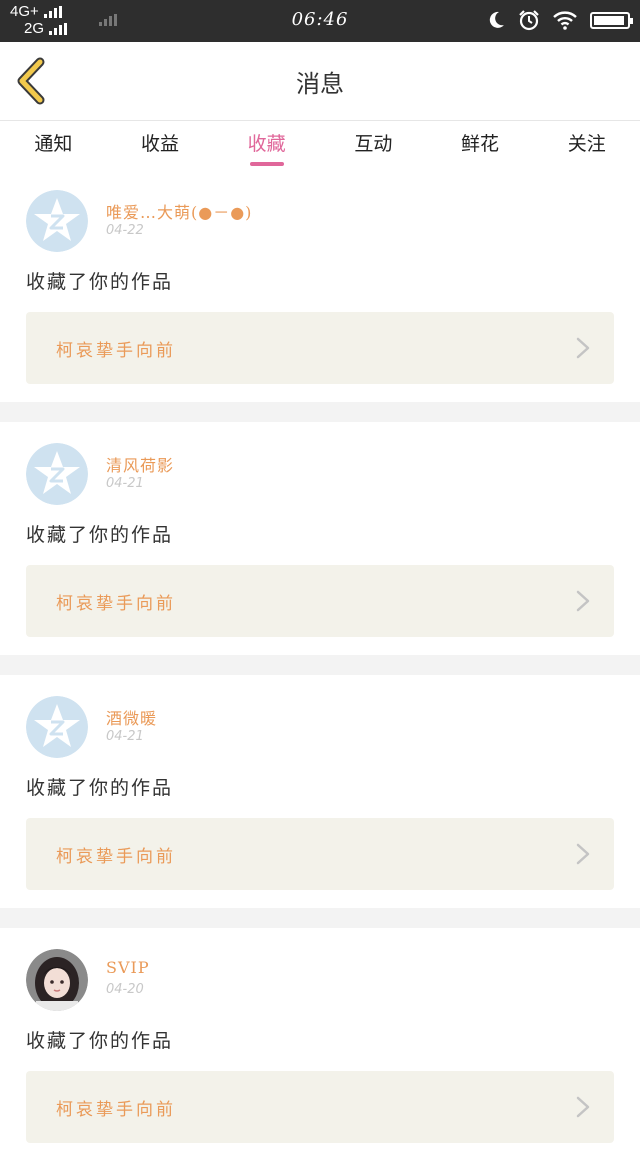  What do you see at coordinates (125, 989) in the screenshot?
I see `message-date: 04-20` at bounding box center [125, 989].